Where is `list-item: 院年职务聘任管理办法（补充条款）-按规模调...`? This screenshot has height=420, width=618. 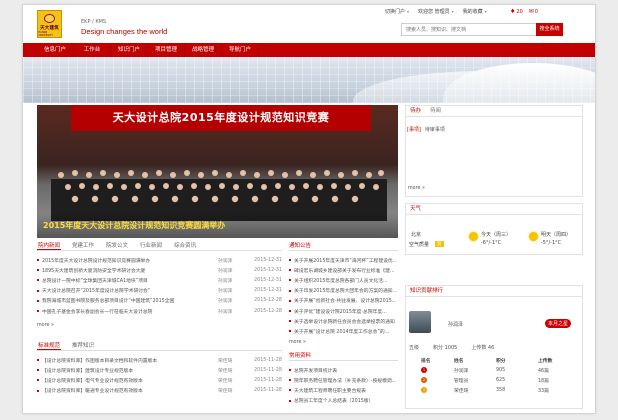 list-item: 院年职务聘任管理办法（补充条款）-按规模调... is located at coordinates (343, 380).